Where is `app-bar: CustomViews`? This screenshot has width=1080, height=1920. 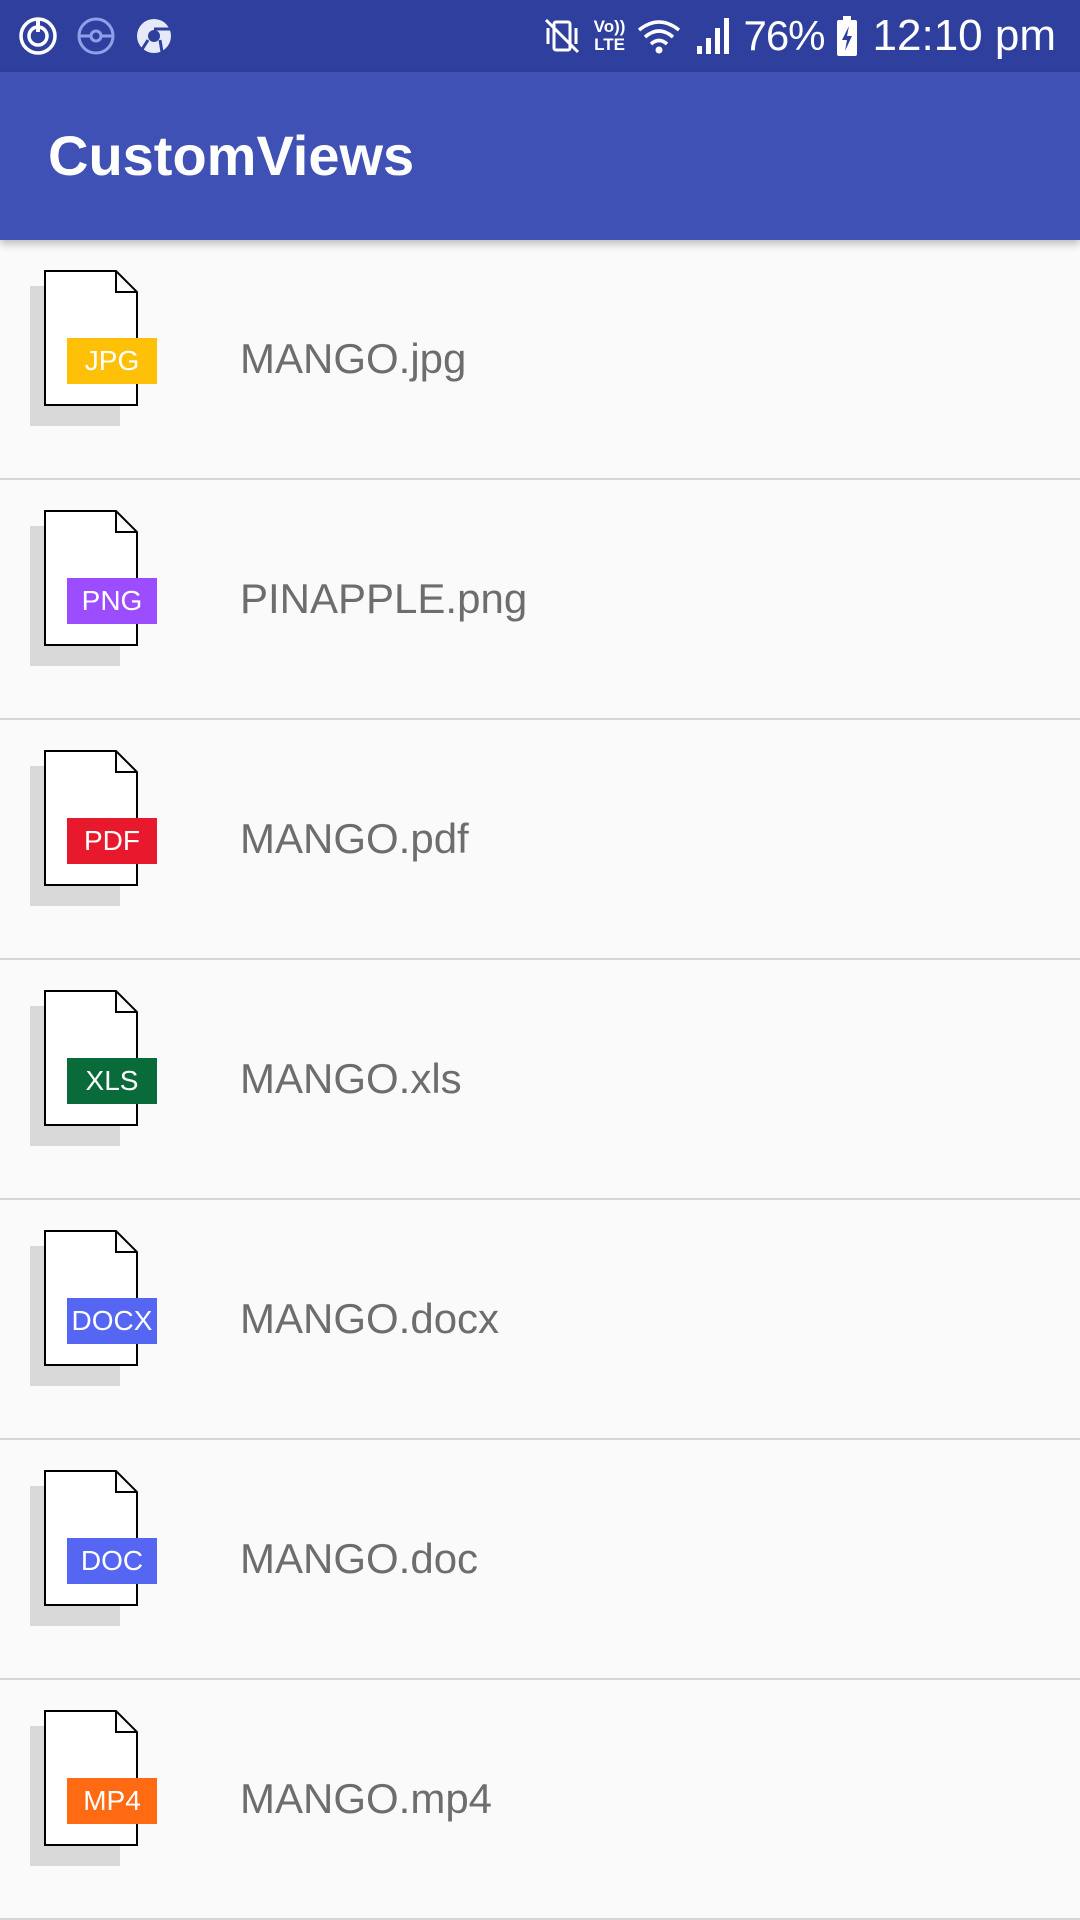 app-bar: CustomViews is located at coordinates (540, 156).